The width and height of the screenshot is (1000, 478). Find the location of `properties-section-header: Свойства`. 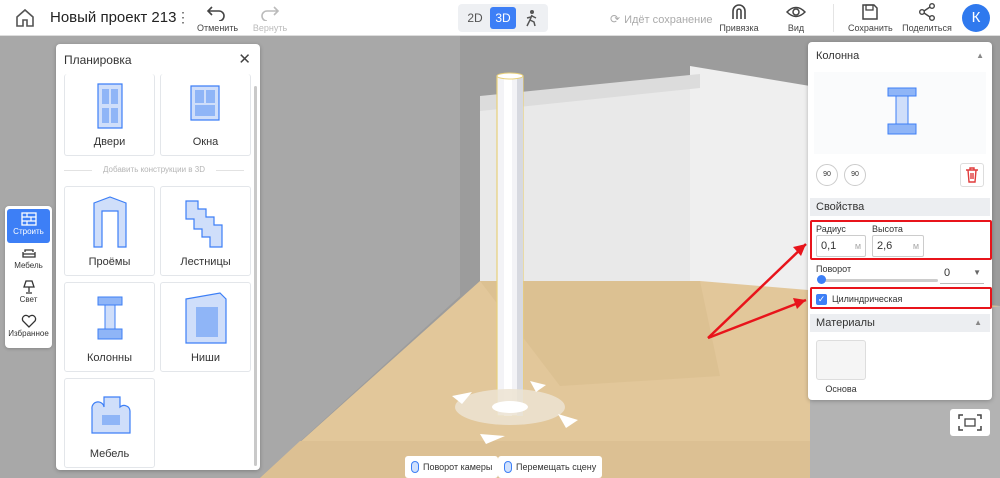

properties-section-header: Свойства is located at coordinates (900, 207).